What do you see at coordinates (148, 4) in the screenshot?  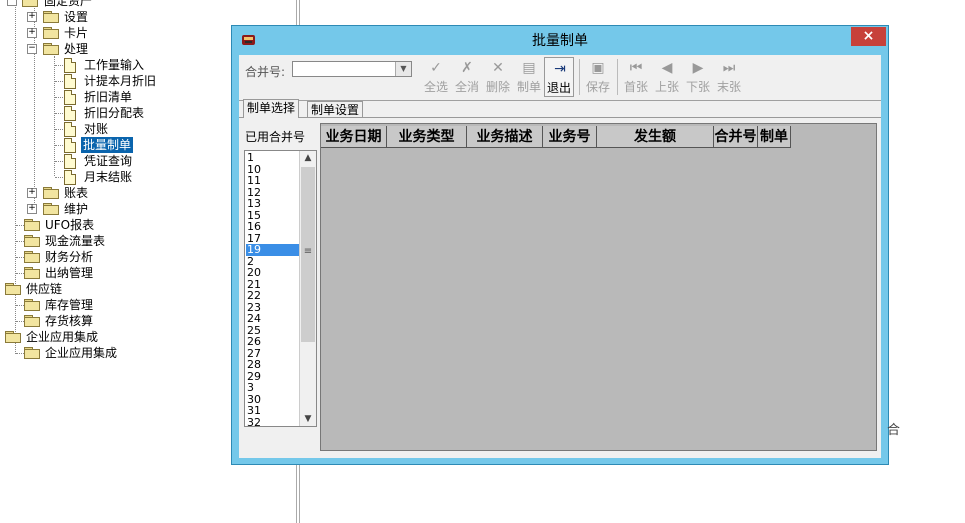 I see `tree-item-fixed-assets: − 固定资产` at bounding box center [148, 4].